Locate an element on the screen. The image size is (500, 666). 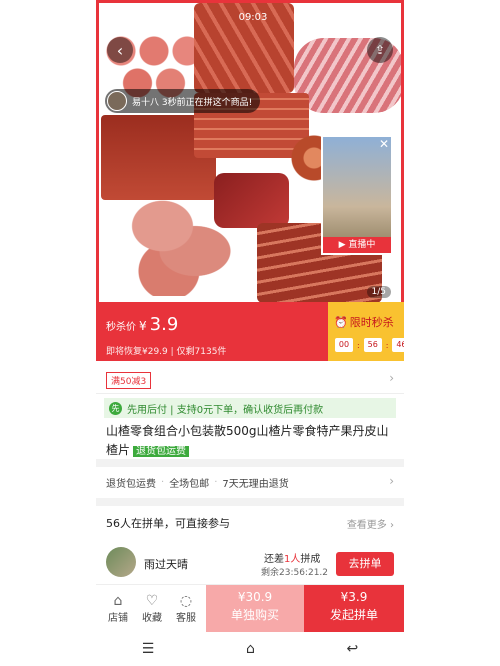
menu-icon: ☰ is located at coordinates (148, 649).